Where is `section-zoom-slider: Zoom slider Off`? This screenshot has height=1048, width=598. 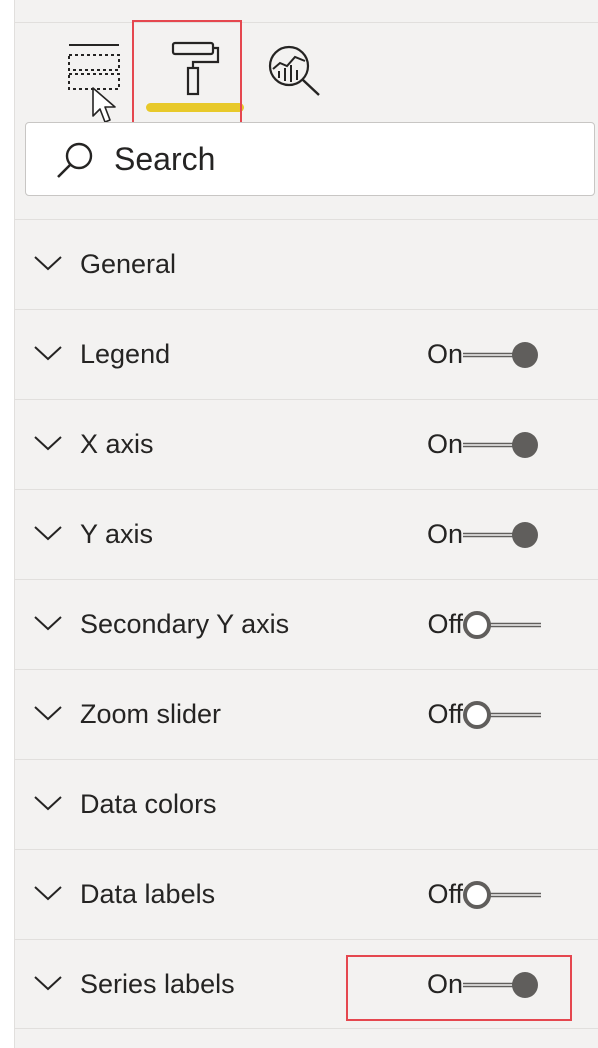 section-zoom-slider: Zoom slider Off is located at coordinates (306, 714).